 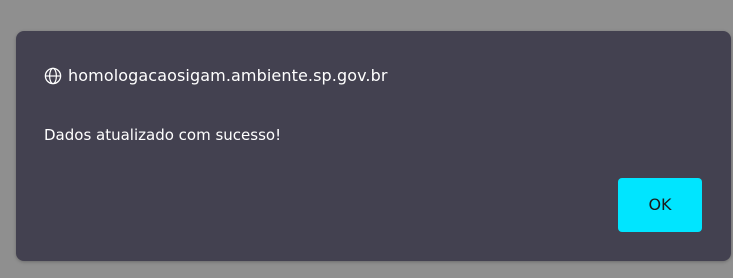 I want to click on dialog-message: Dados atualizado com sucesso!, so click(x=163, y=135).